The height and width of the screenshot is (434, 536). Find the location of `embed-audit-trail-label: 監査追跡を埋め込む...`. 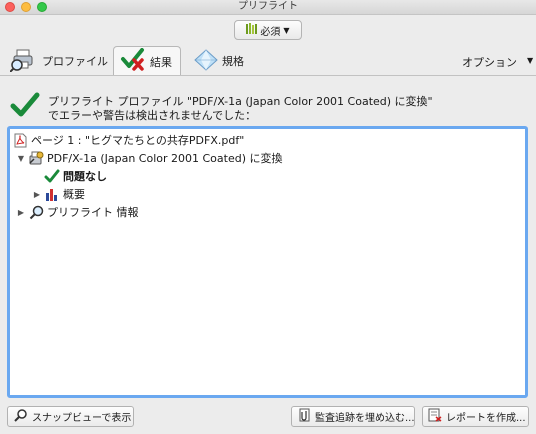

embed-audit-trail-label: 監査追跡を埋め込む... is located at coordinates (365, 418).